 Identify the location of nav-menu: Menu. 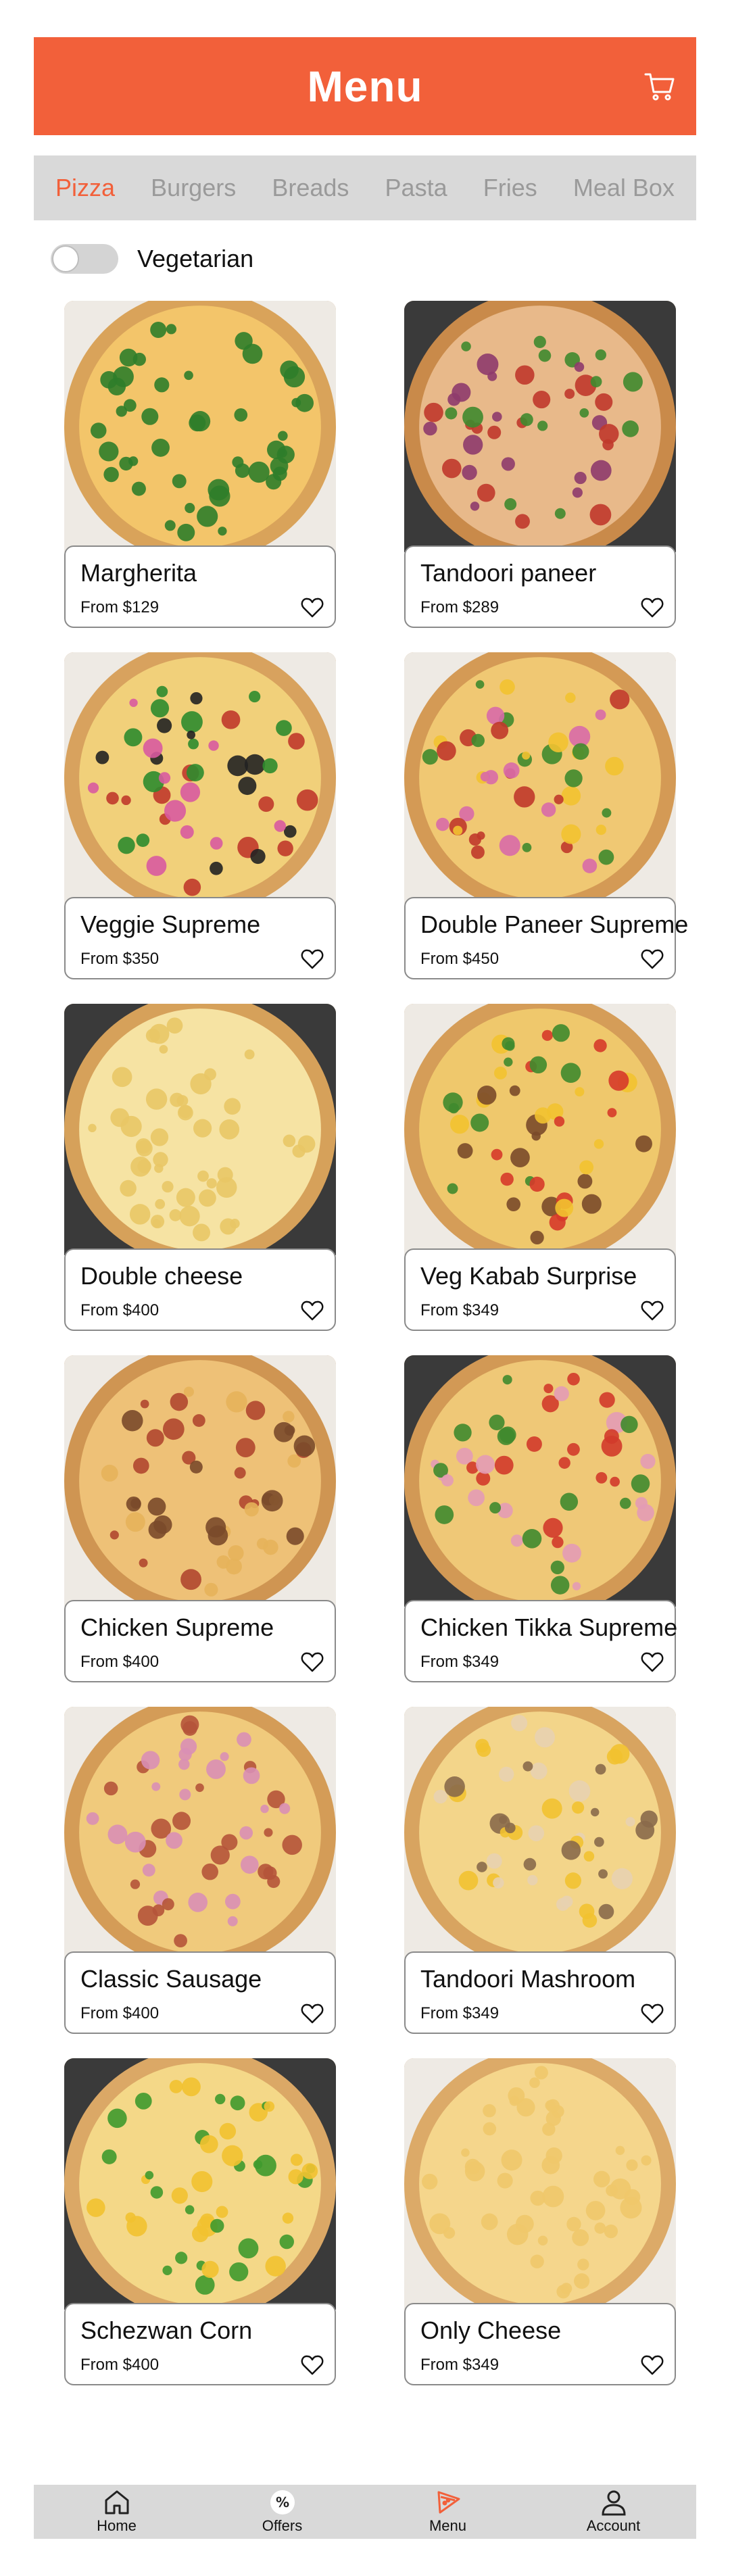
(448, 2512).